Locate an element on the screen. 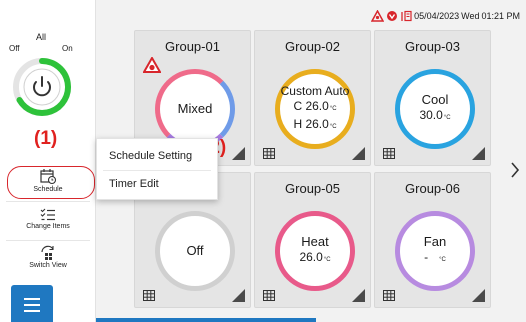 This screenshot has height=322, width=526. mode-label: Mixed is located at coordinates (195, 108).